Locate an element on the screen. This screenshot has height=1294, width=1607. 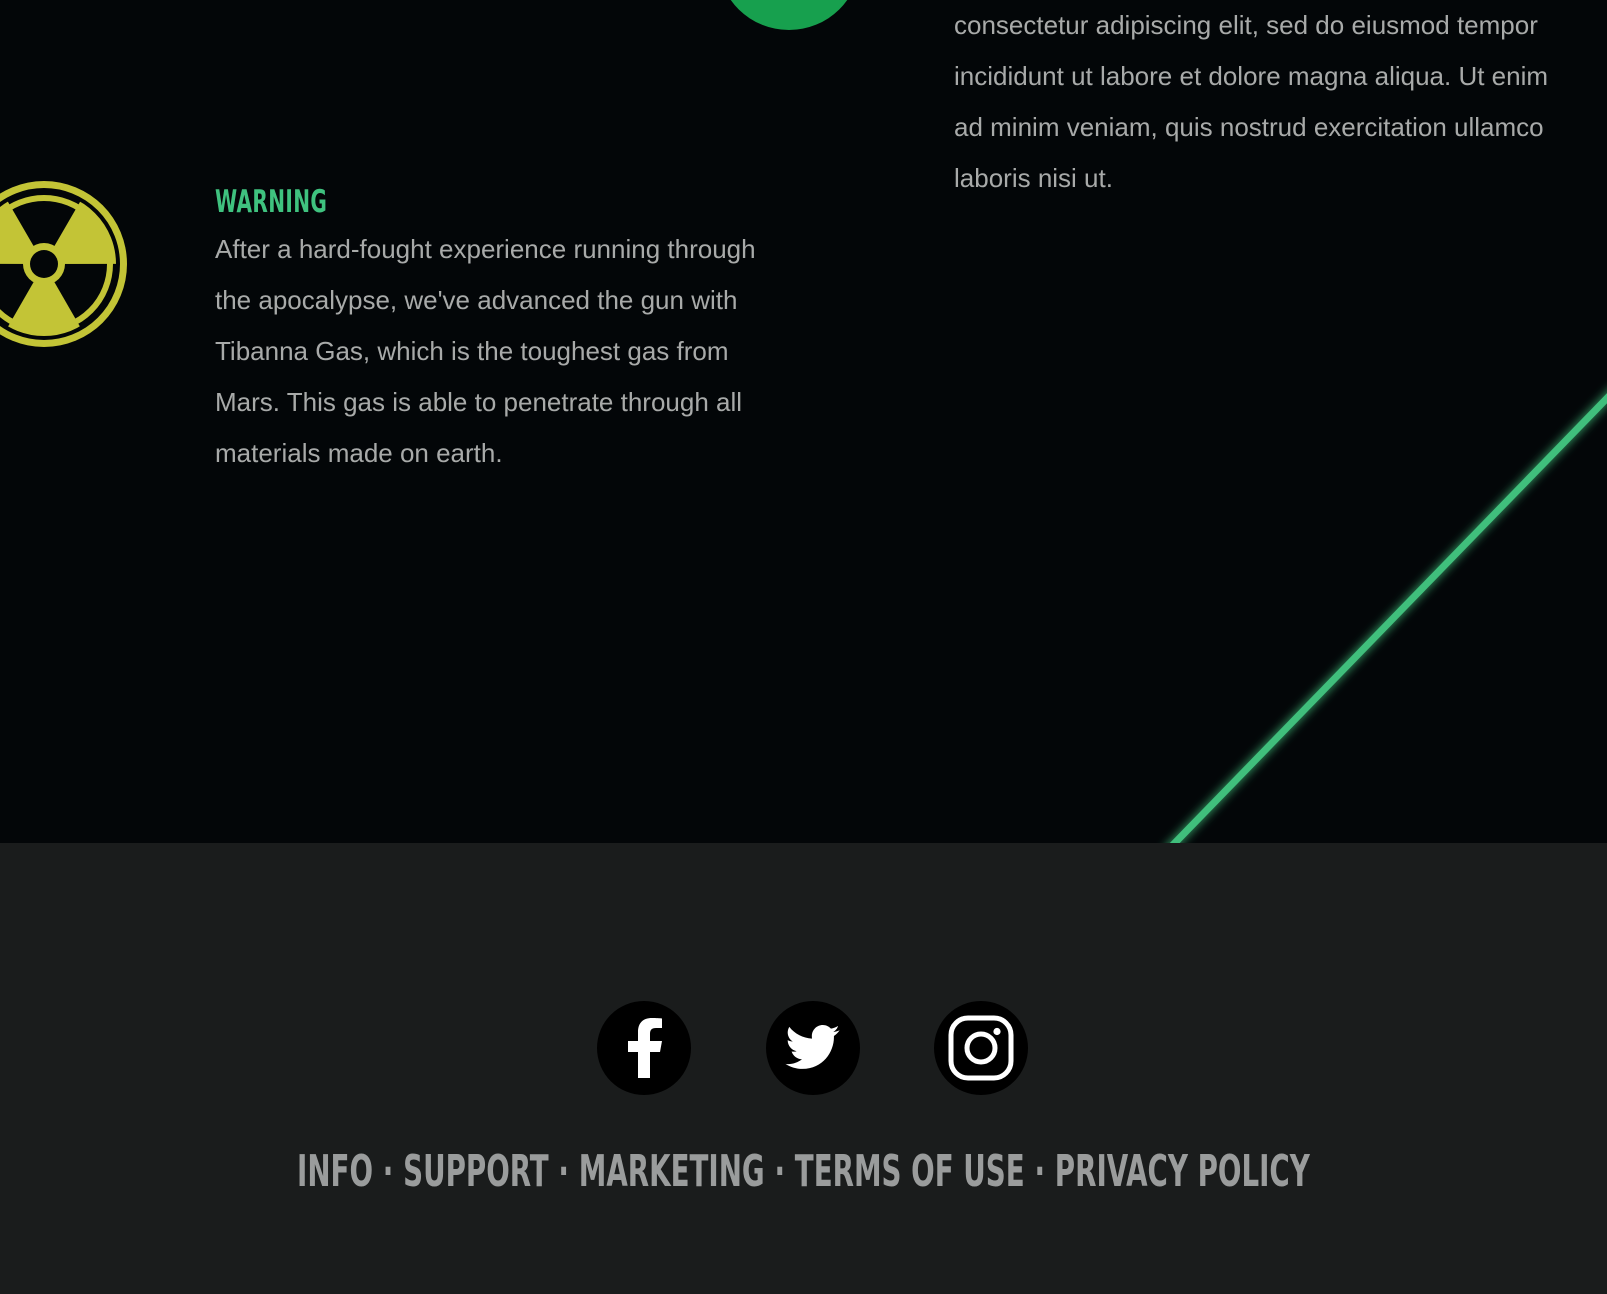
twitter-button is located at coordinates (813, 1048).